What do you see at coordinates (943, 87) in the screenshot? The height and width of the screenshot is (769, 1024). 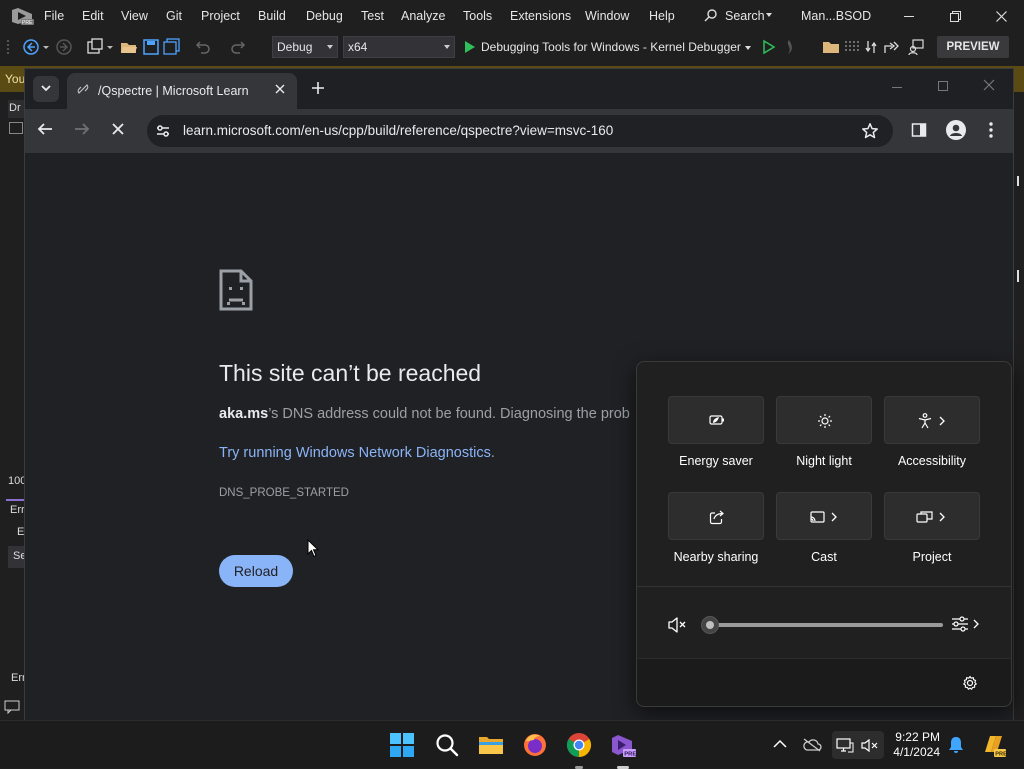 I see `chrome-maximize-button` at bounding box center [943, 87].